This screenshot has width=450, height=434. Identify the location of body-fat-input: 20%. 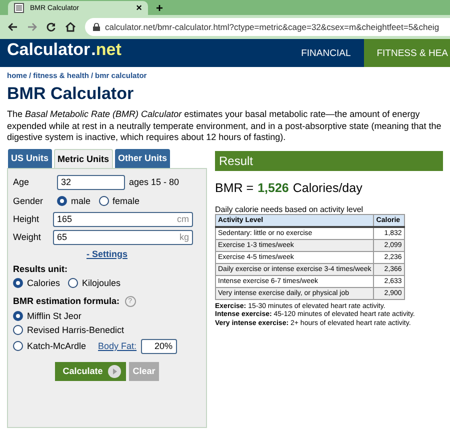
(158, 346).